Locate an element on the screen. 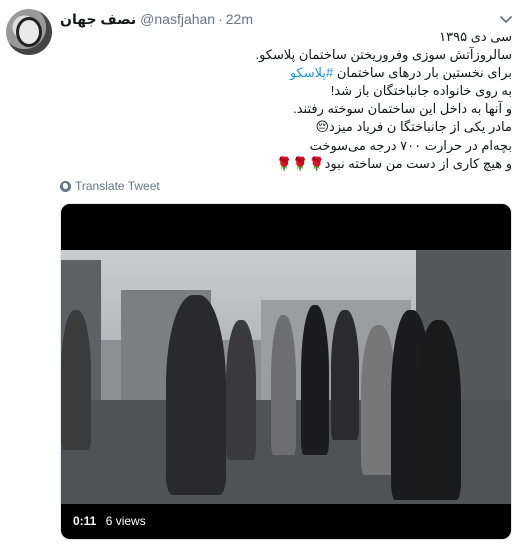 This screenshot has height=557, width=523. avatar is located at coordinates (29, 32).